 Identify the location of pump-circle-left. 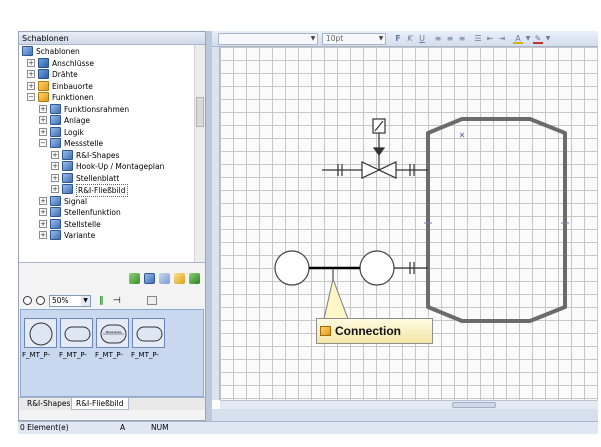
(292, 268).